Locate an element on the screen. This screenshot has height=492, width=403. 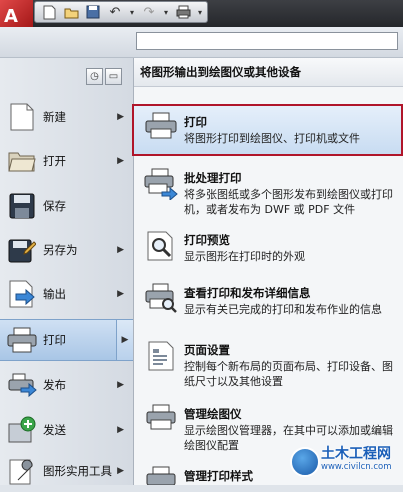
menu-item-label: 发布 is located at coordinates (54, 385).